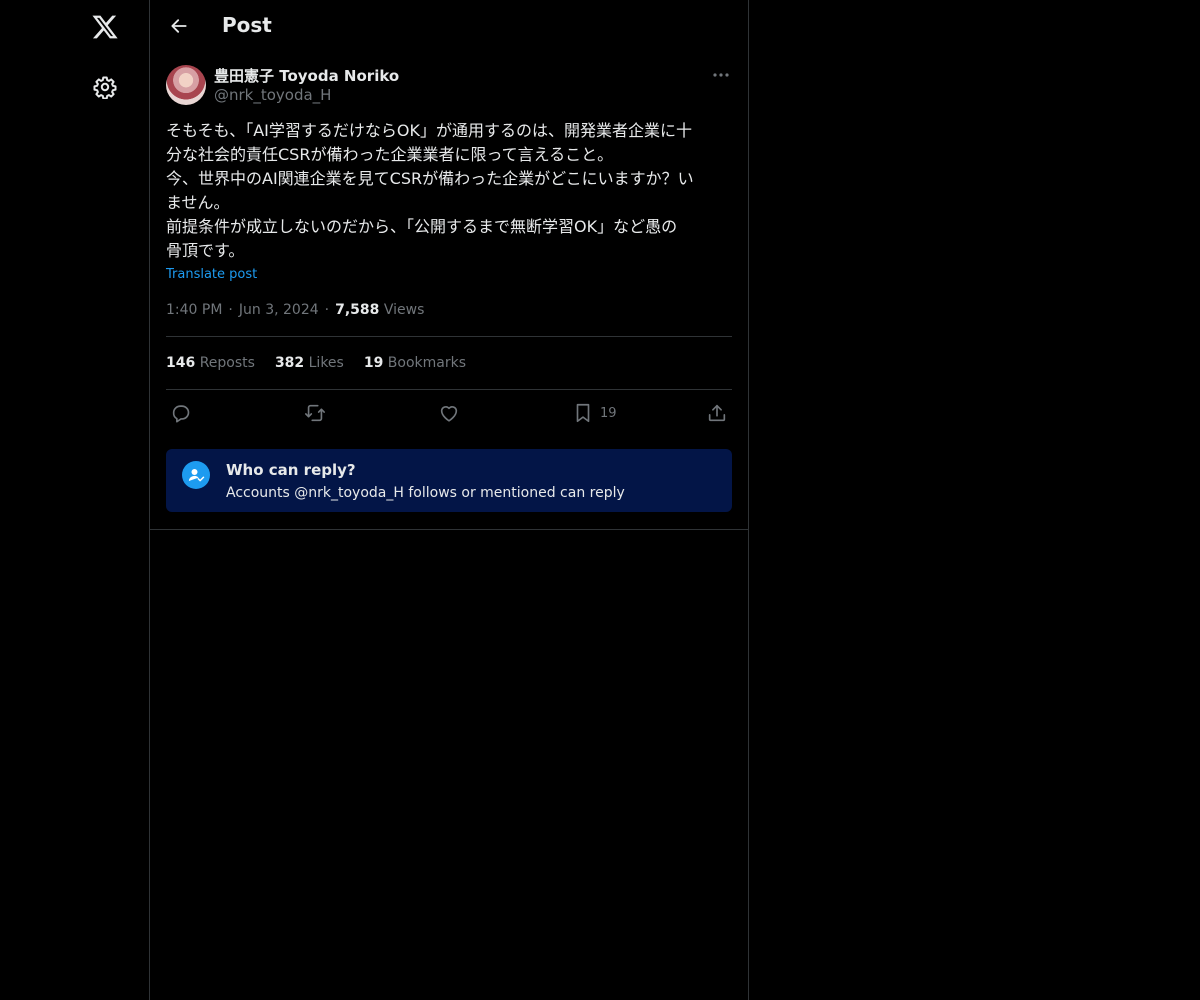 This screenshot has width=1200, height=1000. Describe the element at coordinates (357, 310) in the screenshot. I see `views-count: 7,588` at that location.